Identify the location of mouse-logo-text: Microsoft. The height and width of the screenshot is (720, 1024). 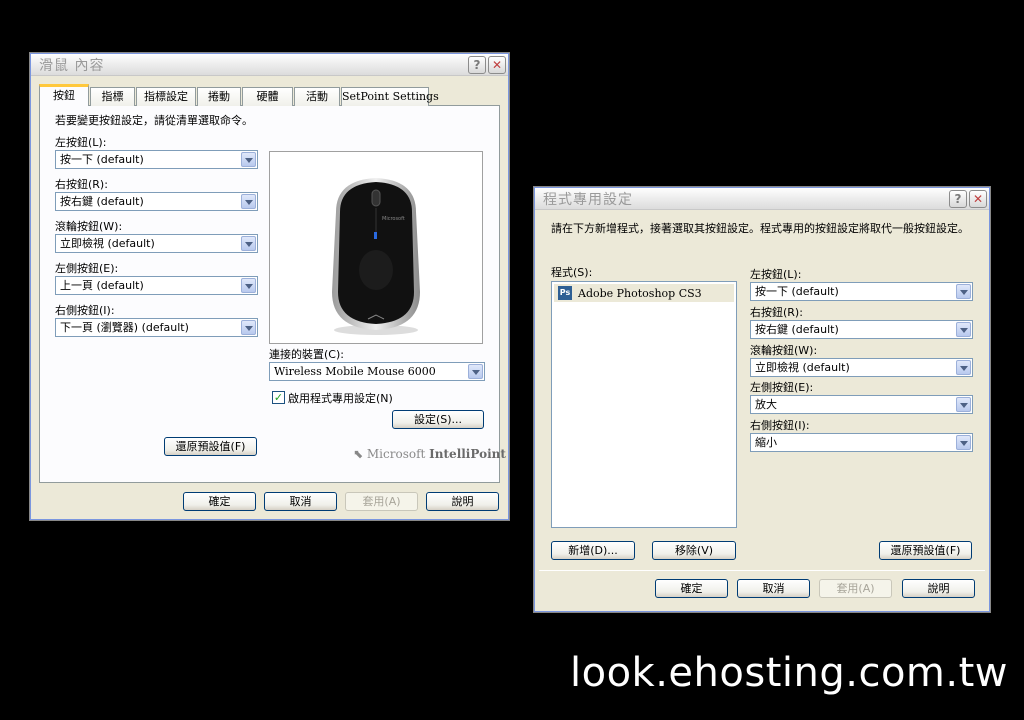
(393, 219).